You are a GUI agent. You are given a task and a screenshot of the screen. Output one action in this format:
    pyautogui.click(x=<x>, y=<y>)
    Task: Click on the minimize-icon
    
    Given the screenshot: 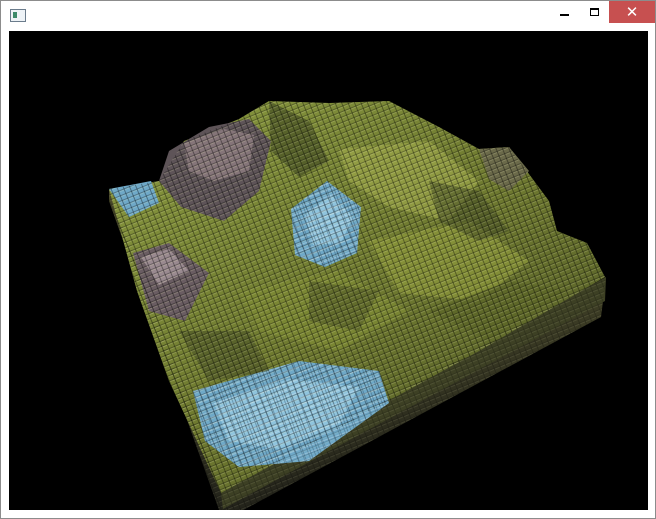 What is the action you would take?
    pyautogui.click(x=564, y=15)
    